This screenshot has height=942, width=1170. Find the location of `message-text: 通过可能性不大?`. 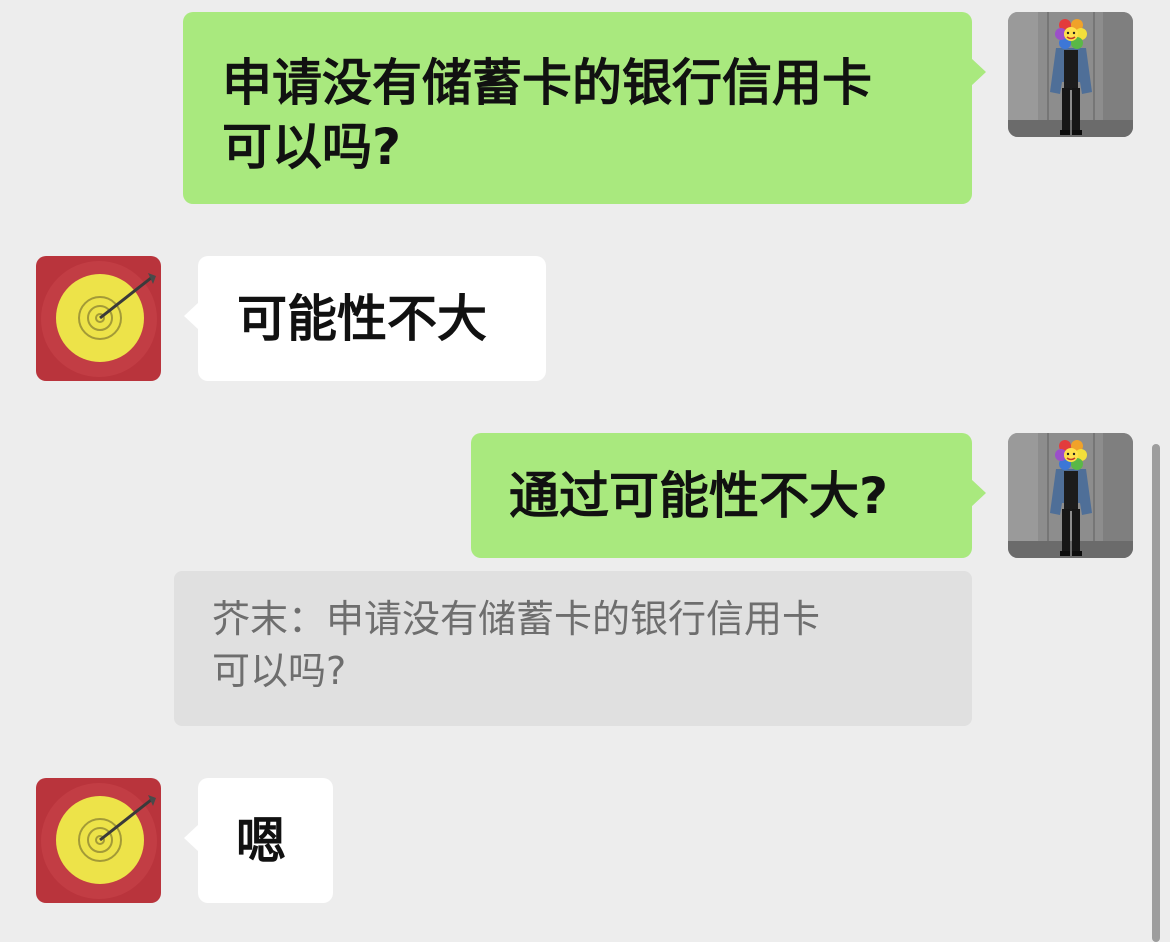

message-text: 通过可能性不大? is located at coordinates (699, 496).